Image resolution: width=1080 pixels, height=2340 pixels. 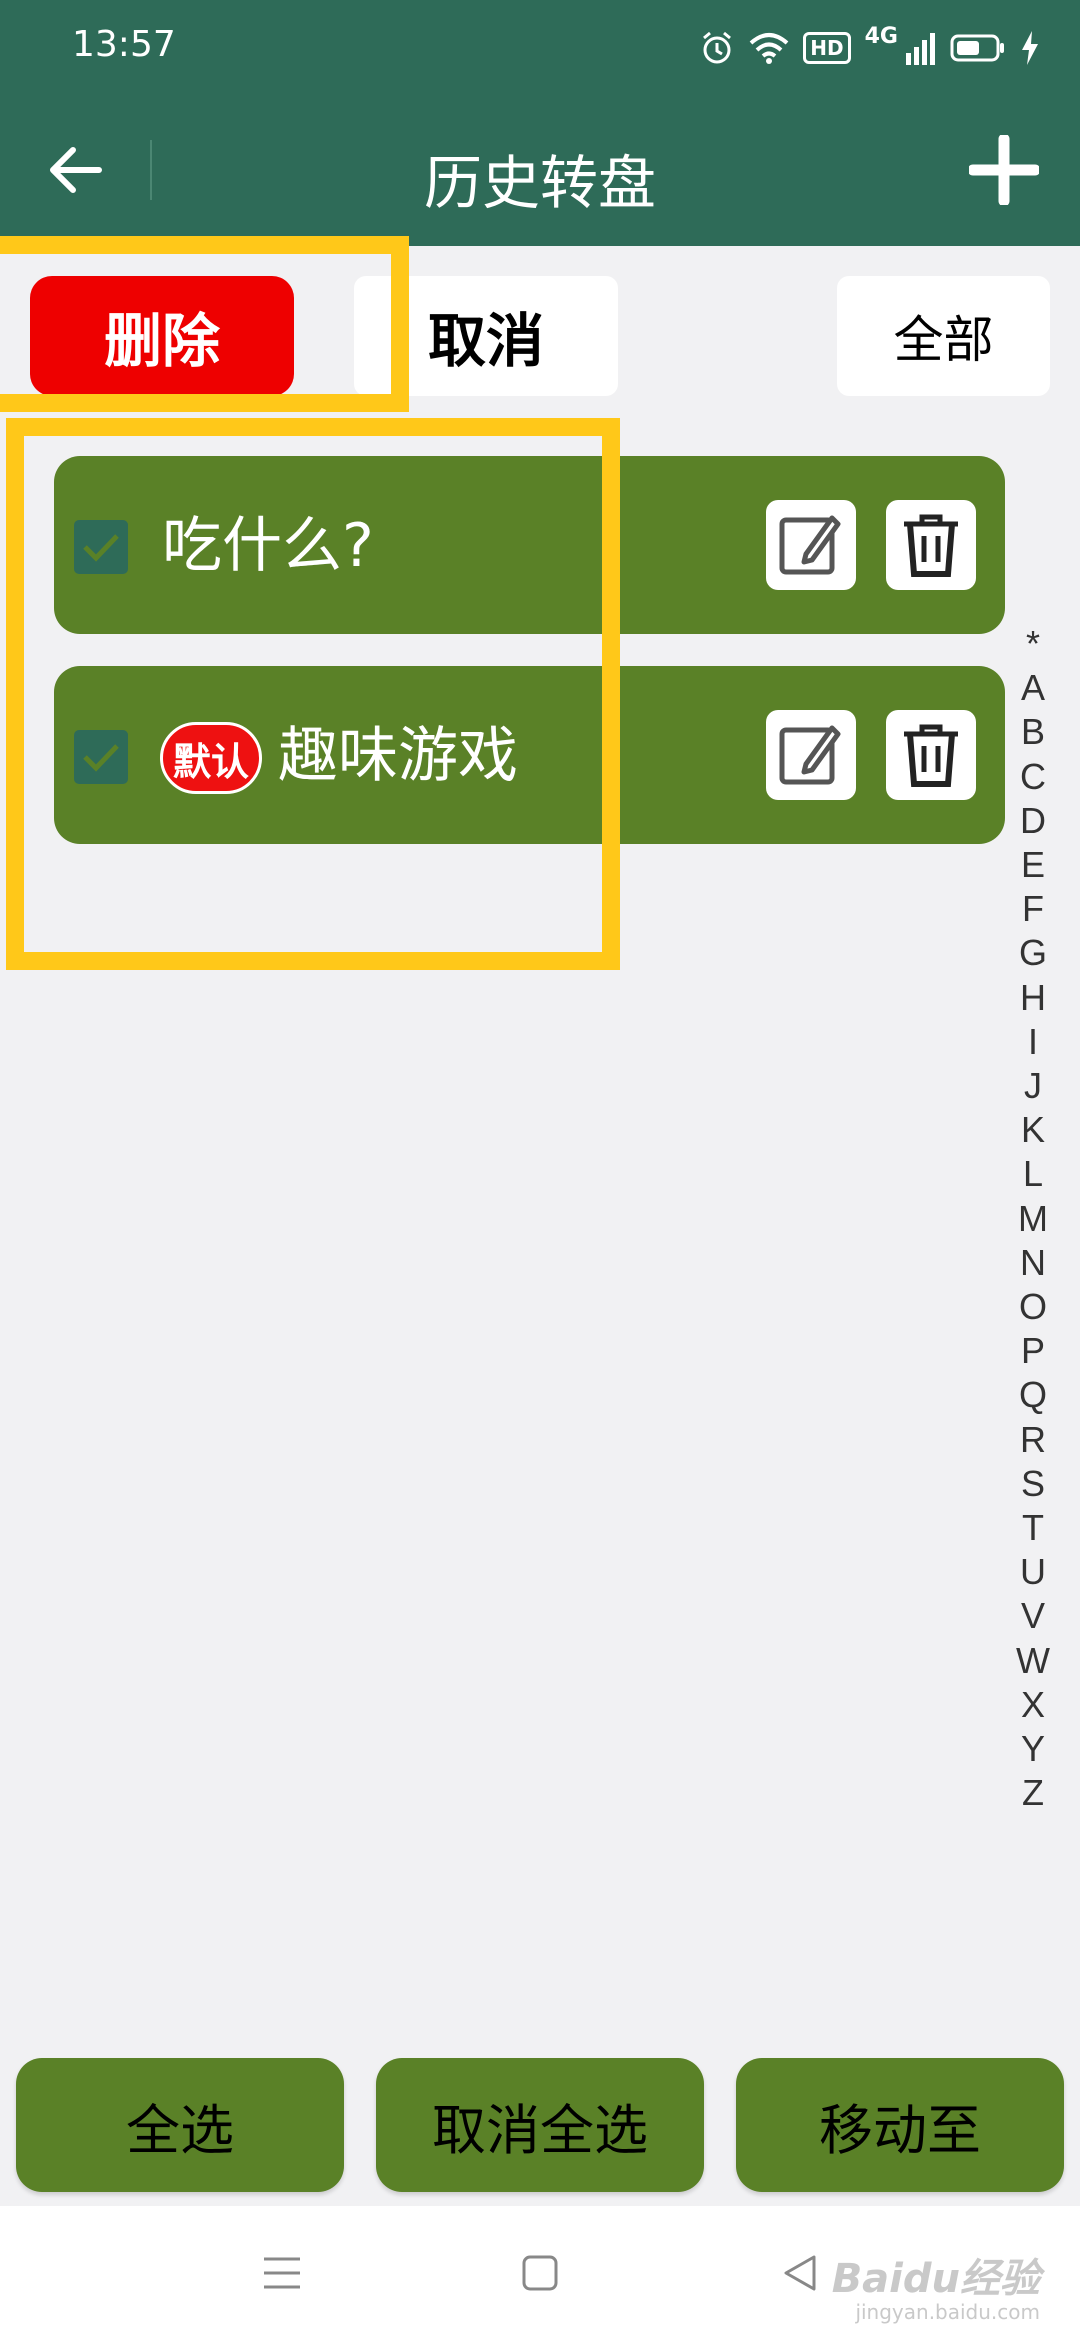 What do you see at coordinates (539, 183) in the screenshot?
I see `page-title: 历史转盘` at bounding box center [539, 183].